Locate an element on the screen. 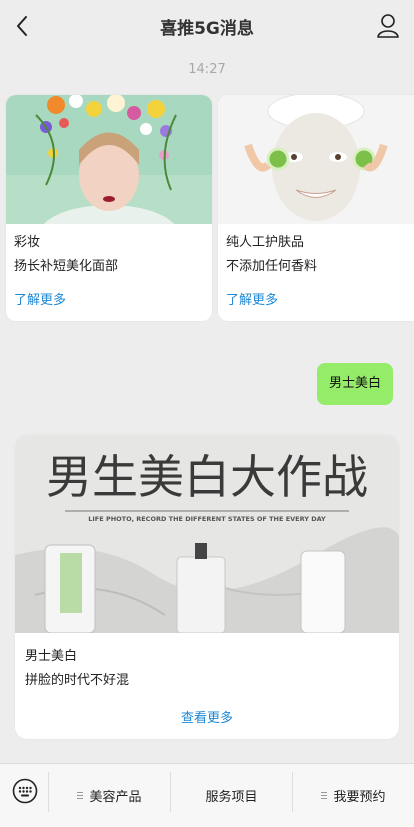 The image size is (414, 827). card-title: 彩妆 is located at coordinates (27, 242).